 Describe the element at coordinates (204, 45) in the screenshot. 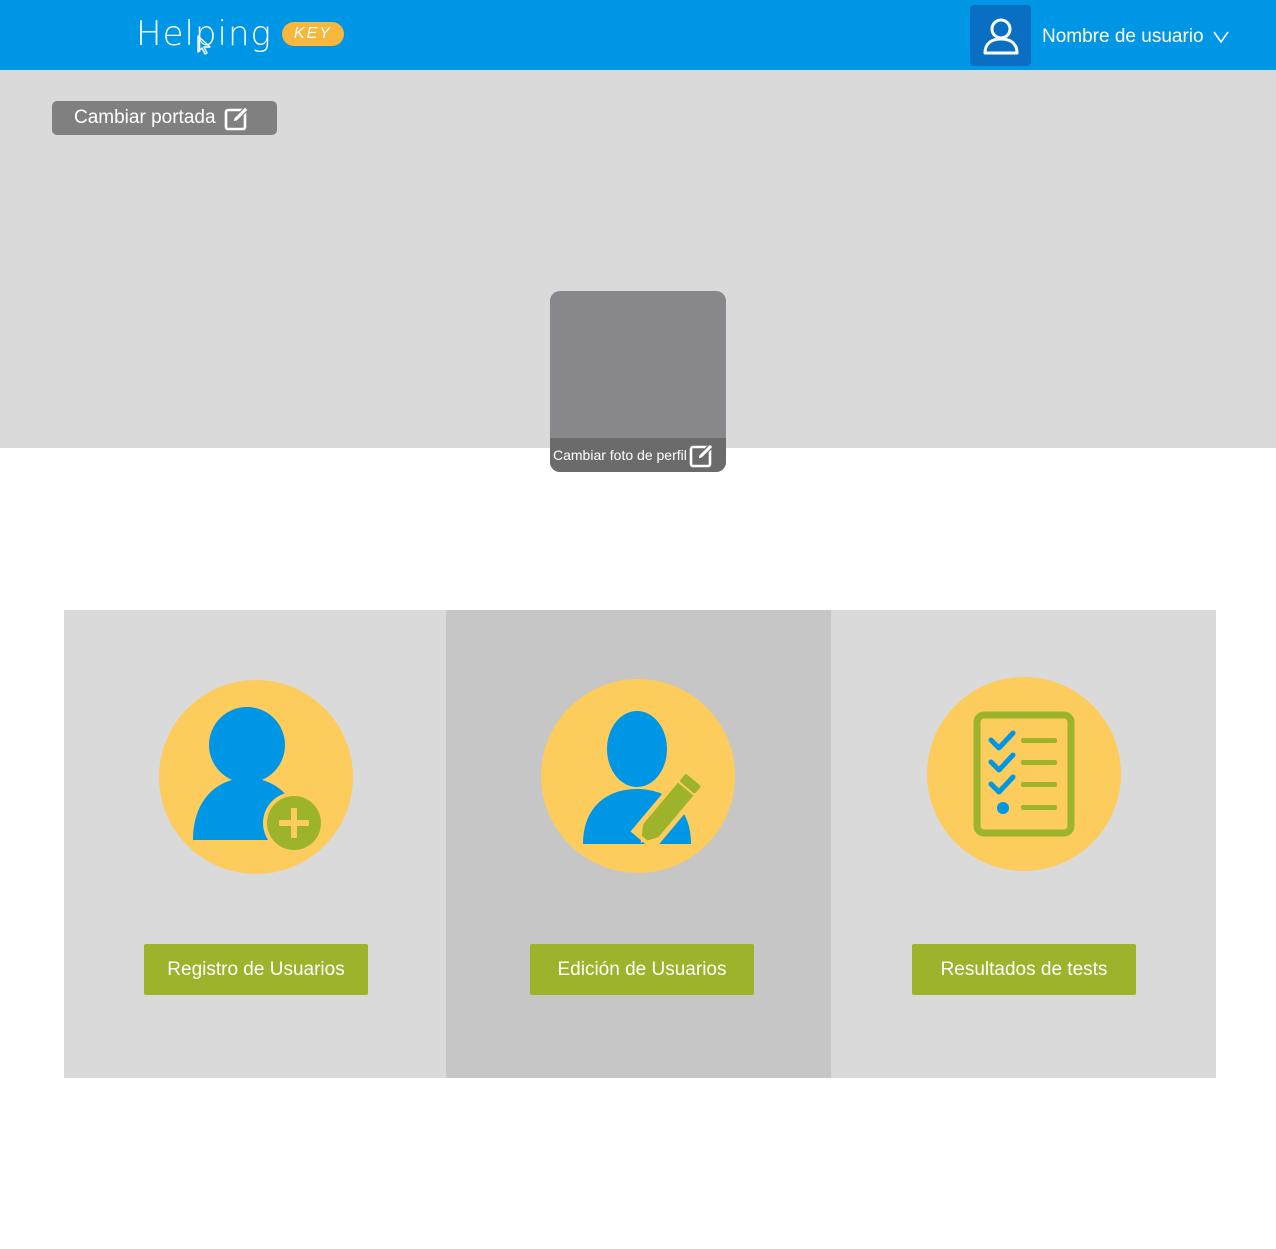

I see `cursor-icon` at that location.